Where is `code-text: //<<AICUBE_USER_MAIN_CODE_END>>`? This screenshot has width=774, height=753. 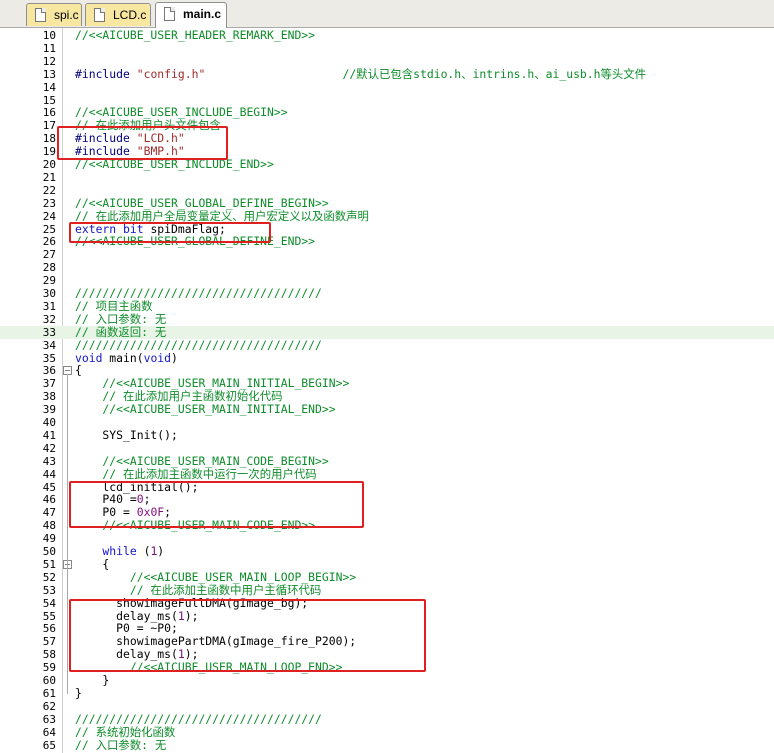
code-text: //<<AICUBE_USER_MAIN_CODE_END>> is located at coordinates (195, 525).